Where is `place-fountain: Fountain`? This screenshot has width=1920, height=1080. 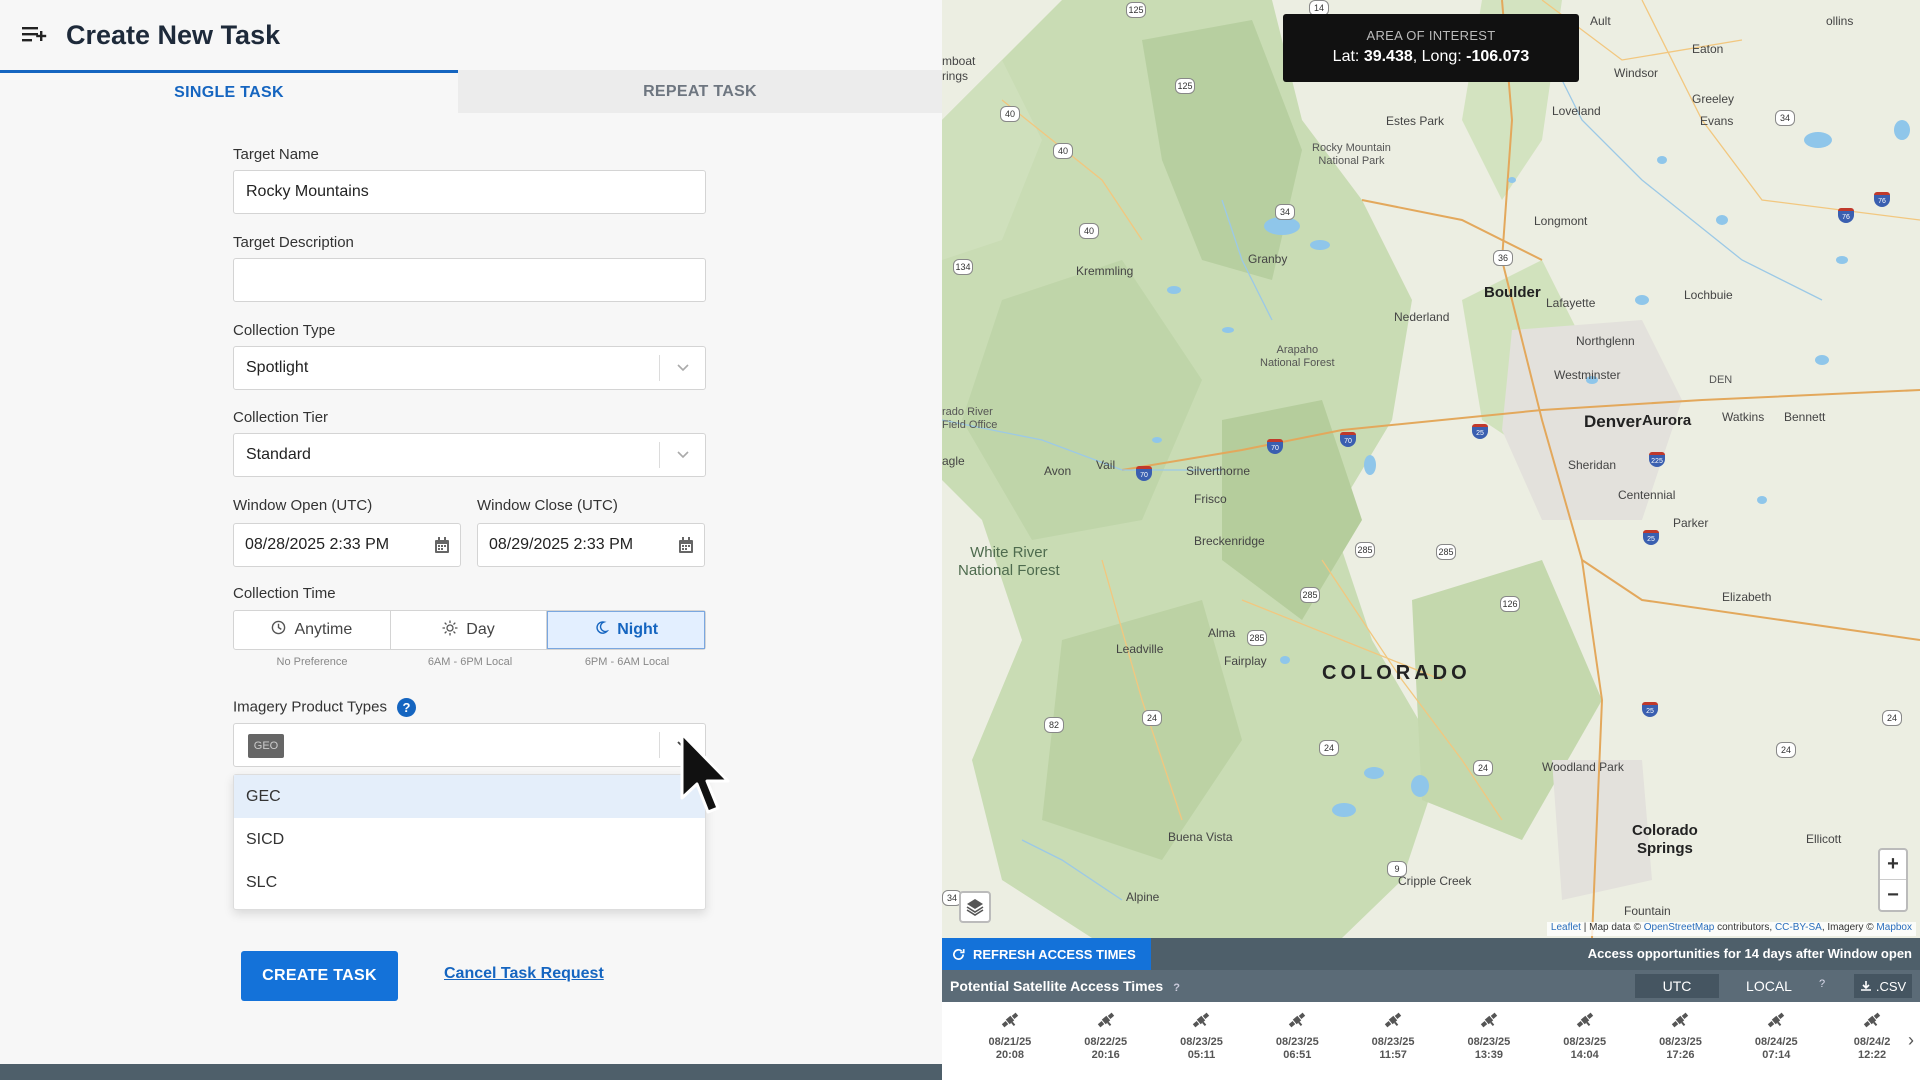 place-fountain: Fountain is located at coordinates (1647, 911).